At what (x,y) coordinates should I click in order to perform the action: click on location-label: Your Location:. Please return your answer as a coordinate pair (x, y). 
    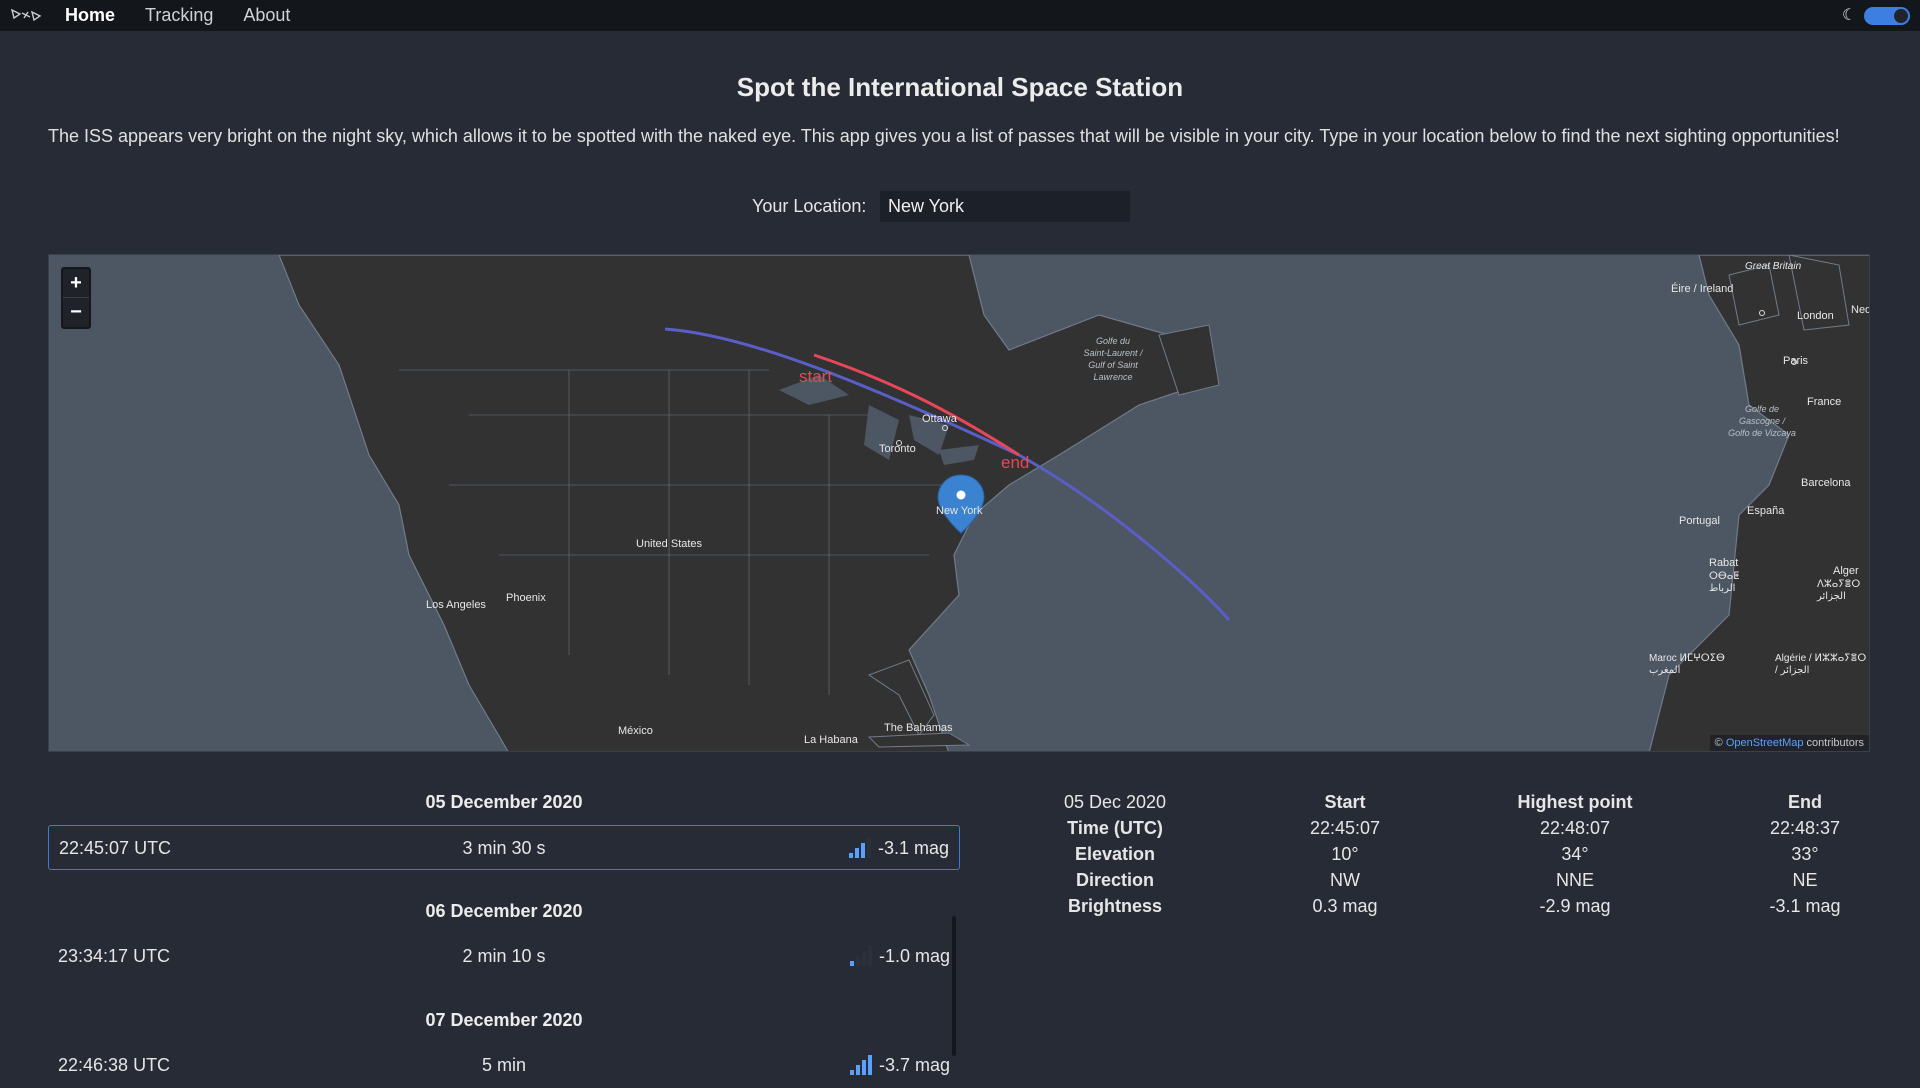
    Looking at the image, I should click on (809, 206).